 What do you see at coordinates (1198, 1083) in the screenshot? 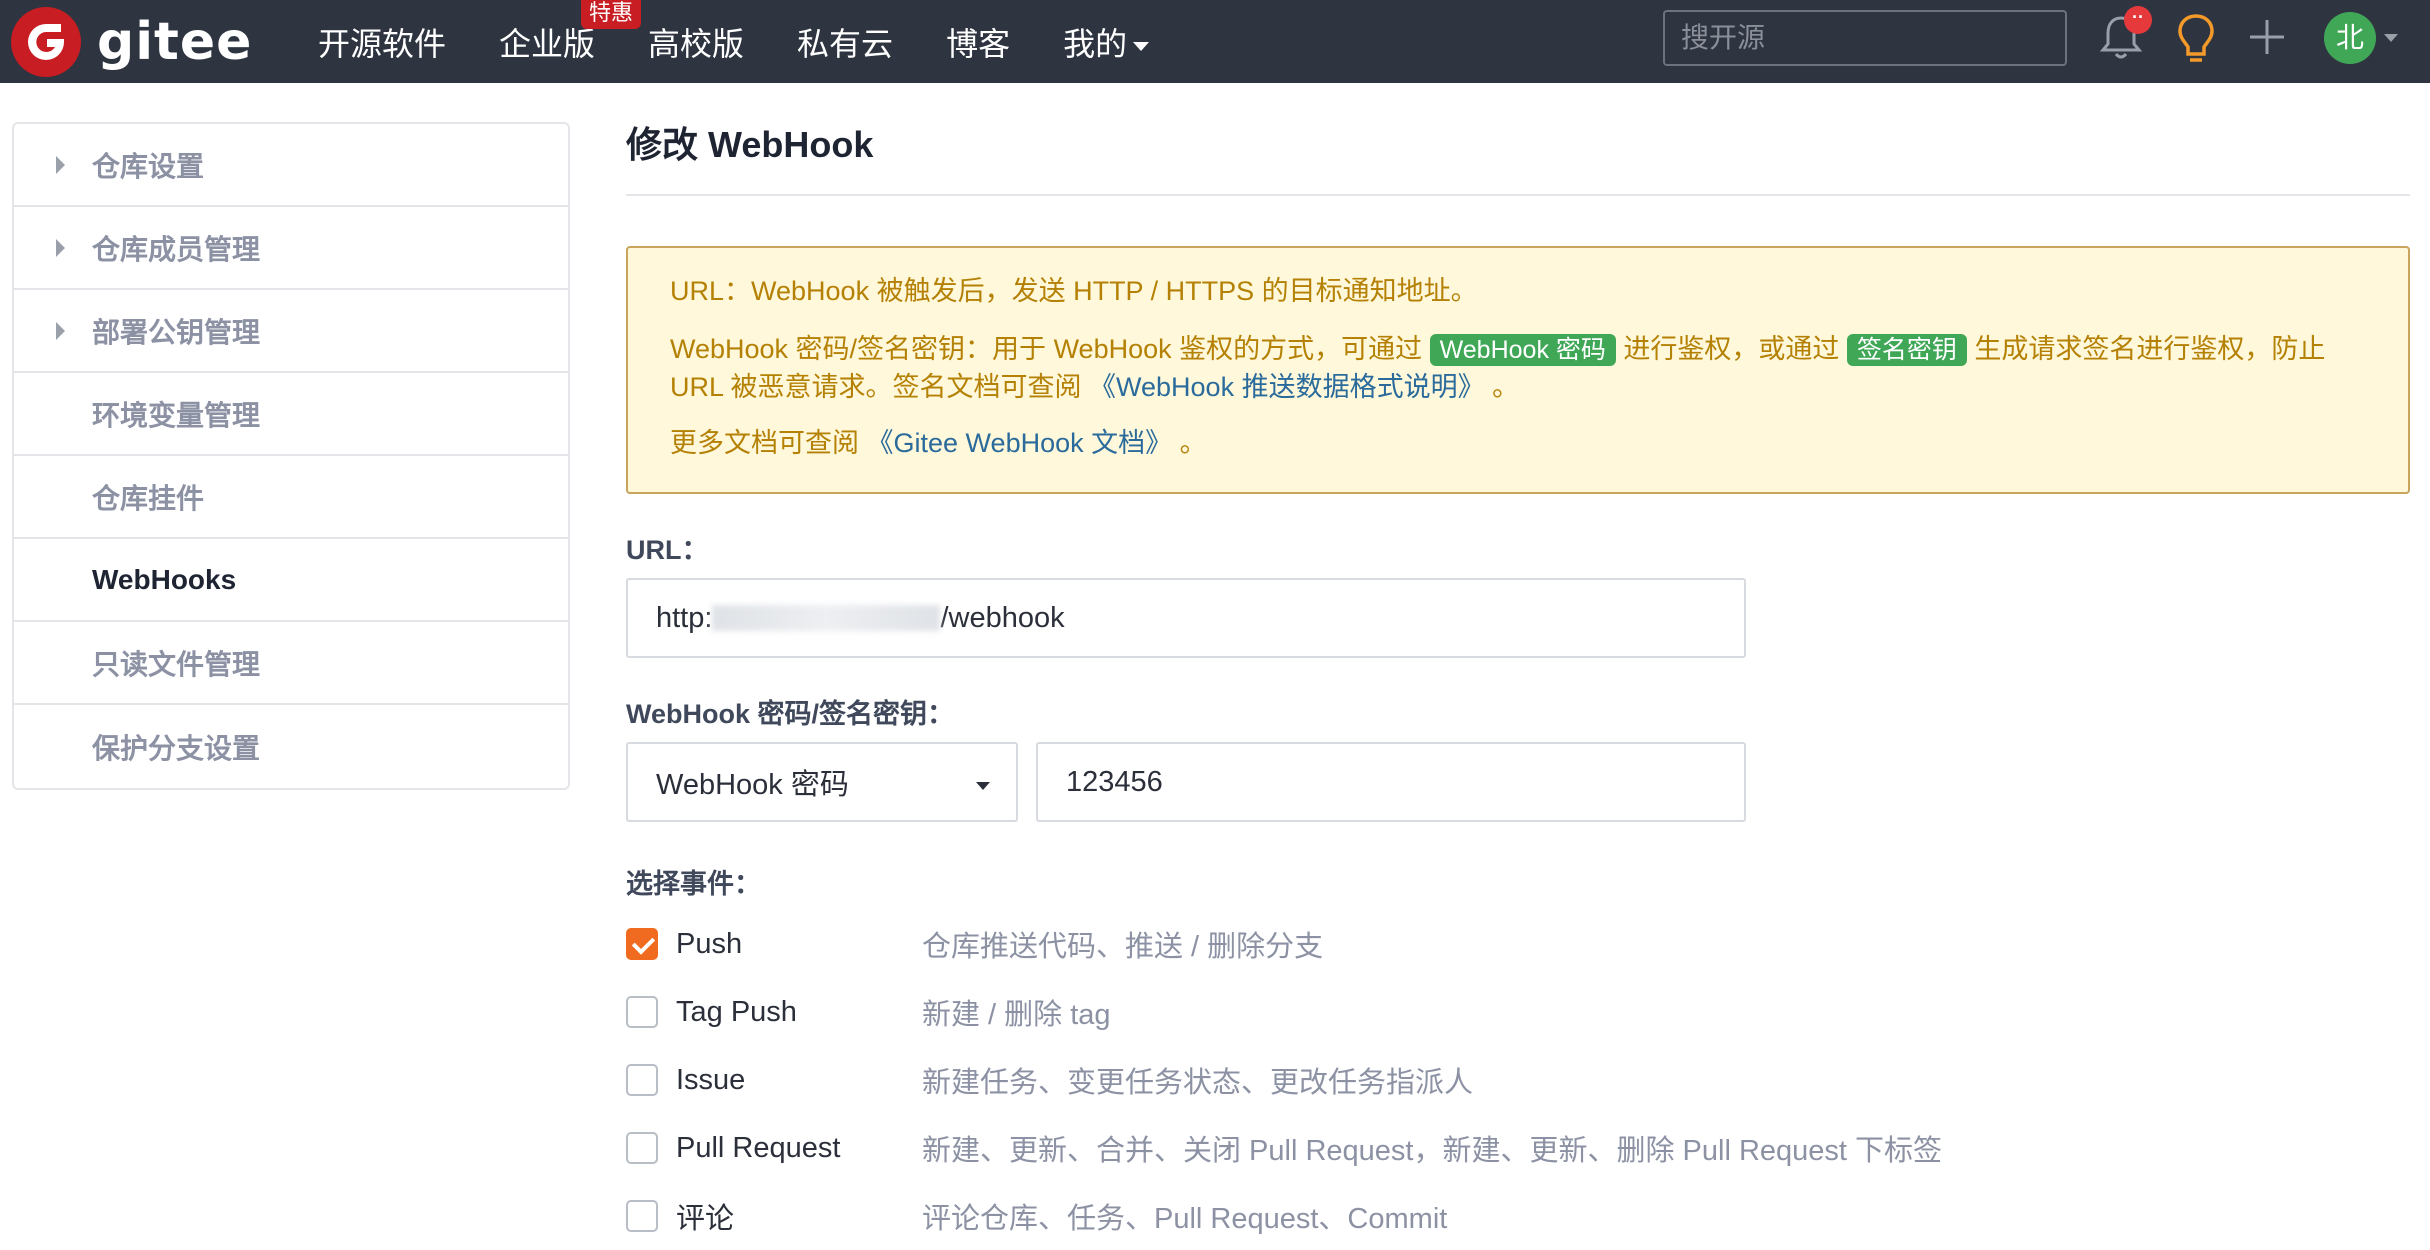
I see `event-desc: 新建任务、变更任务状态、更改任务指派人` at bounding box center [1198, 1083].